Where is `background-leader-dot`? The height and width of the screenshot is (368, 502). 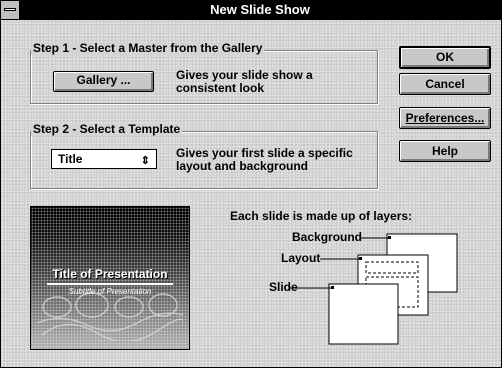 background-leader-dot is located at coordinates (389, 237).